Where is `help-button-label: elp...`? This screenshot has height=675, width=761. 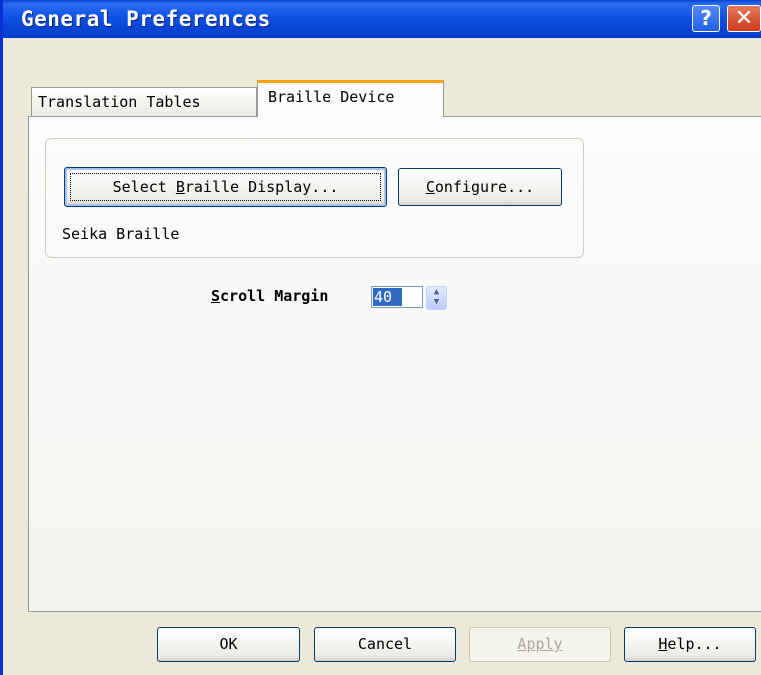 help-button-label: elp... is located at coordinates (694, 644).